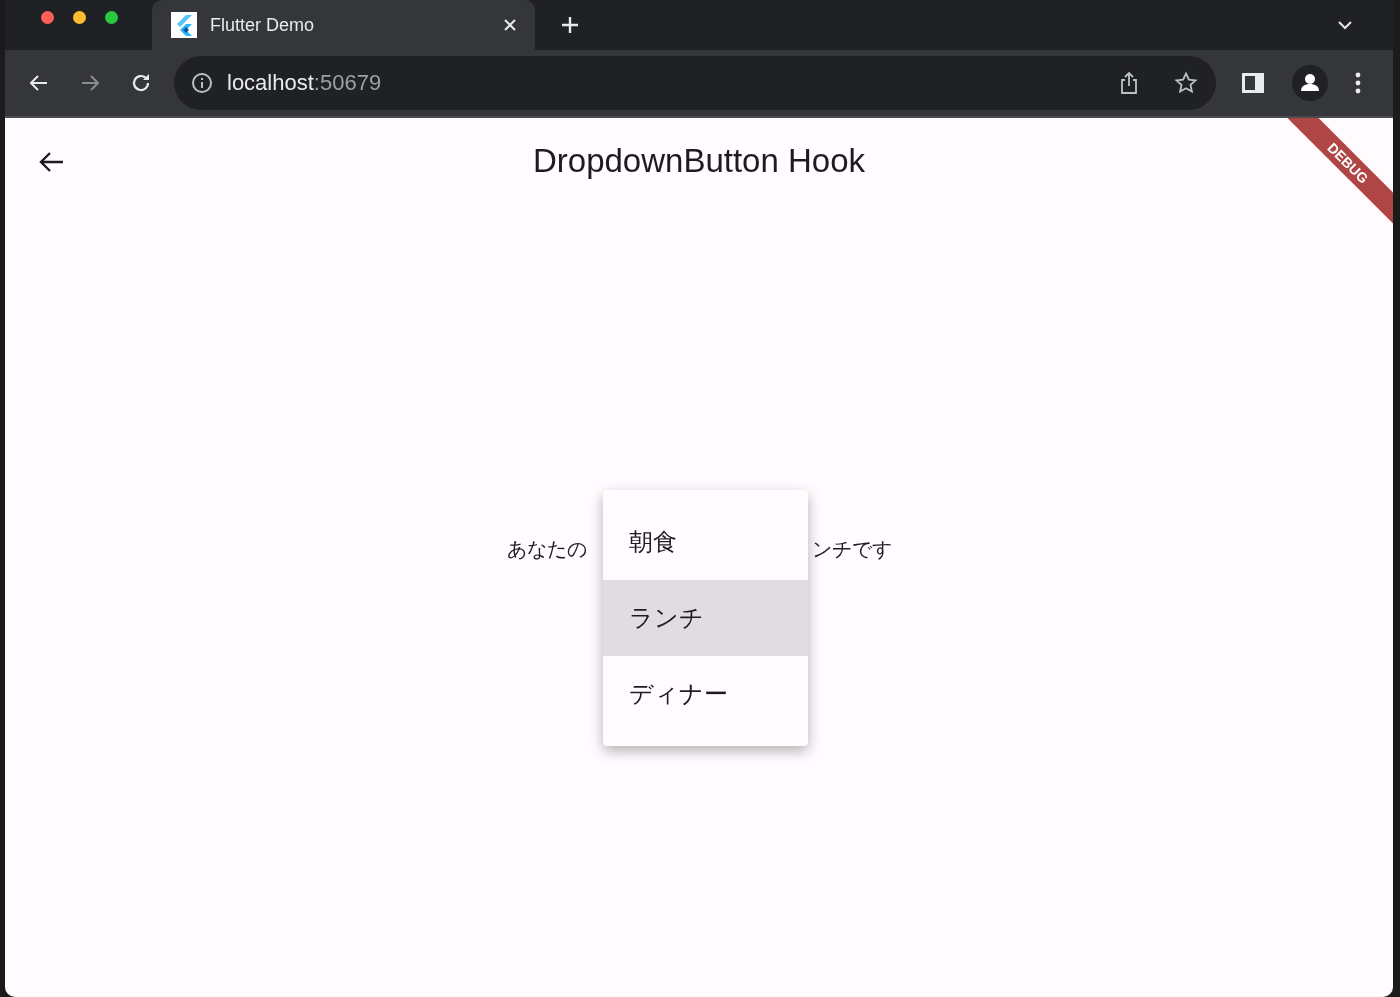  I want to click on side-panel-icon, so click(1253, 83).